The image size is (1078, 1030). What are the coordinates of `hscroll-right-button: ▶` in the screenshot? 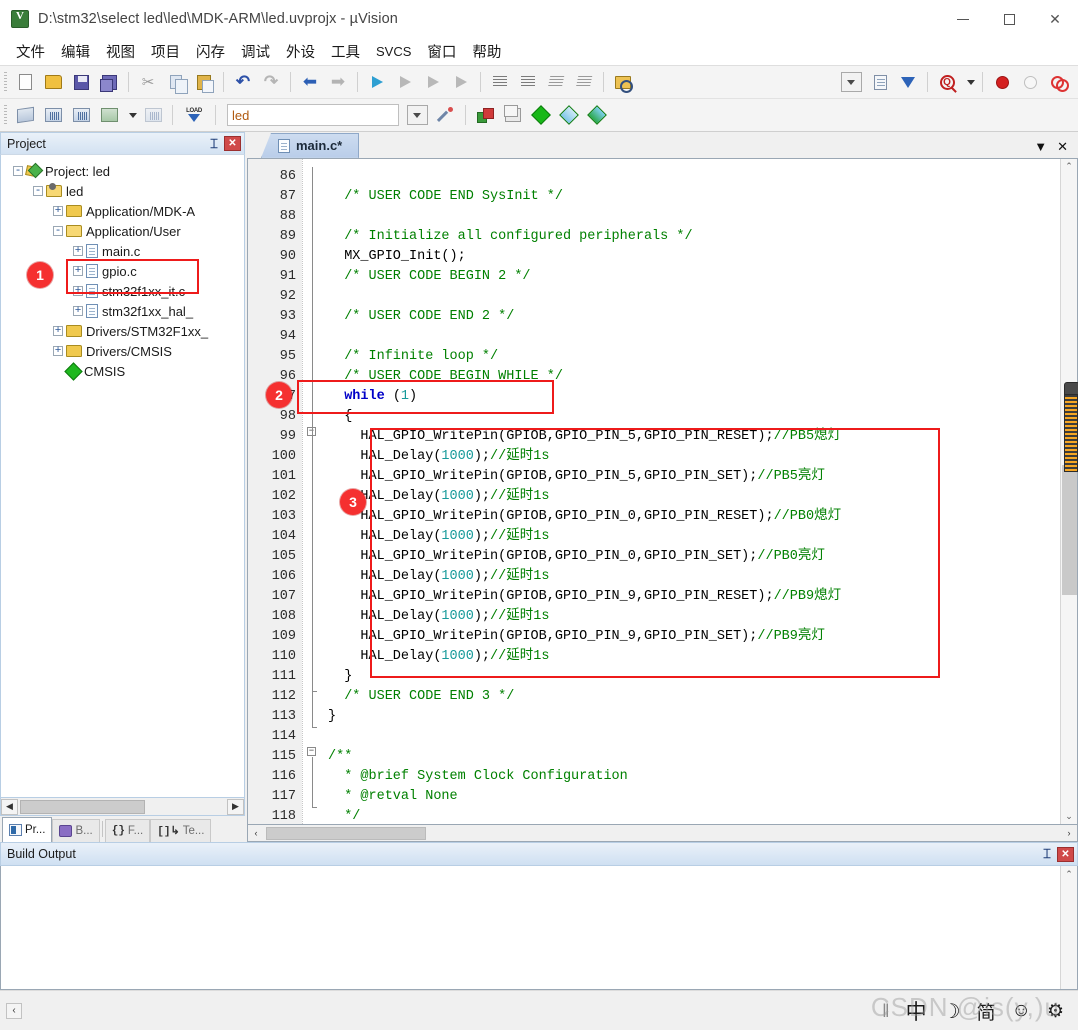 It's located at (235, 806).